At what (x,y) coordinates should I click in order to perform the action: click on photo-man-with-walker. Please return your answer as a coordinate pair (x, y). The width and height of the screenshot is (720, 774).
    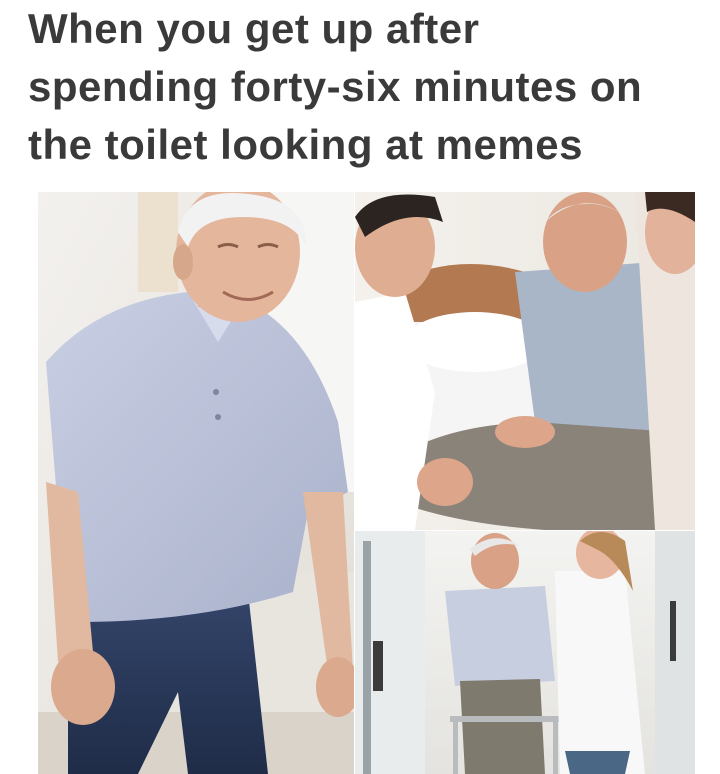
    Looking at the image, I should click on (525, 652).